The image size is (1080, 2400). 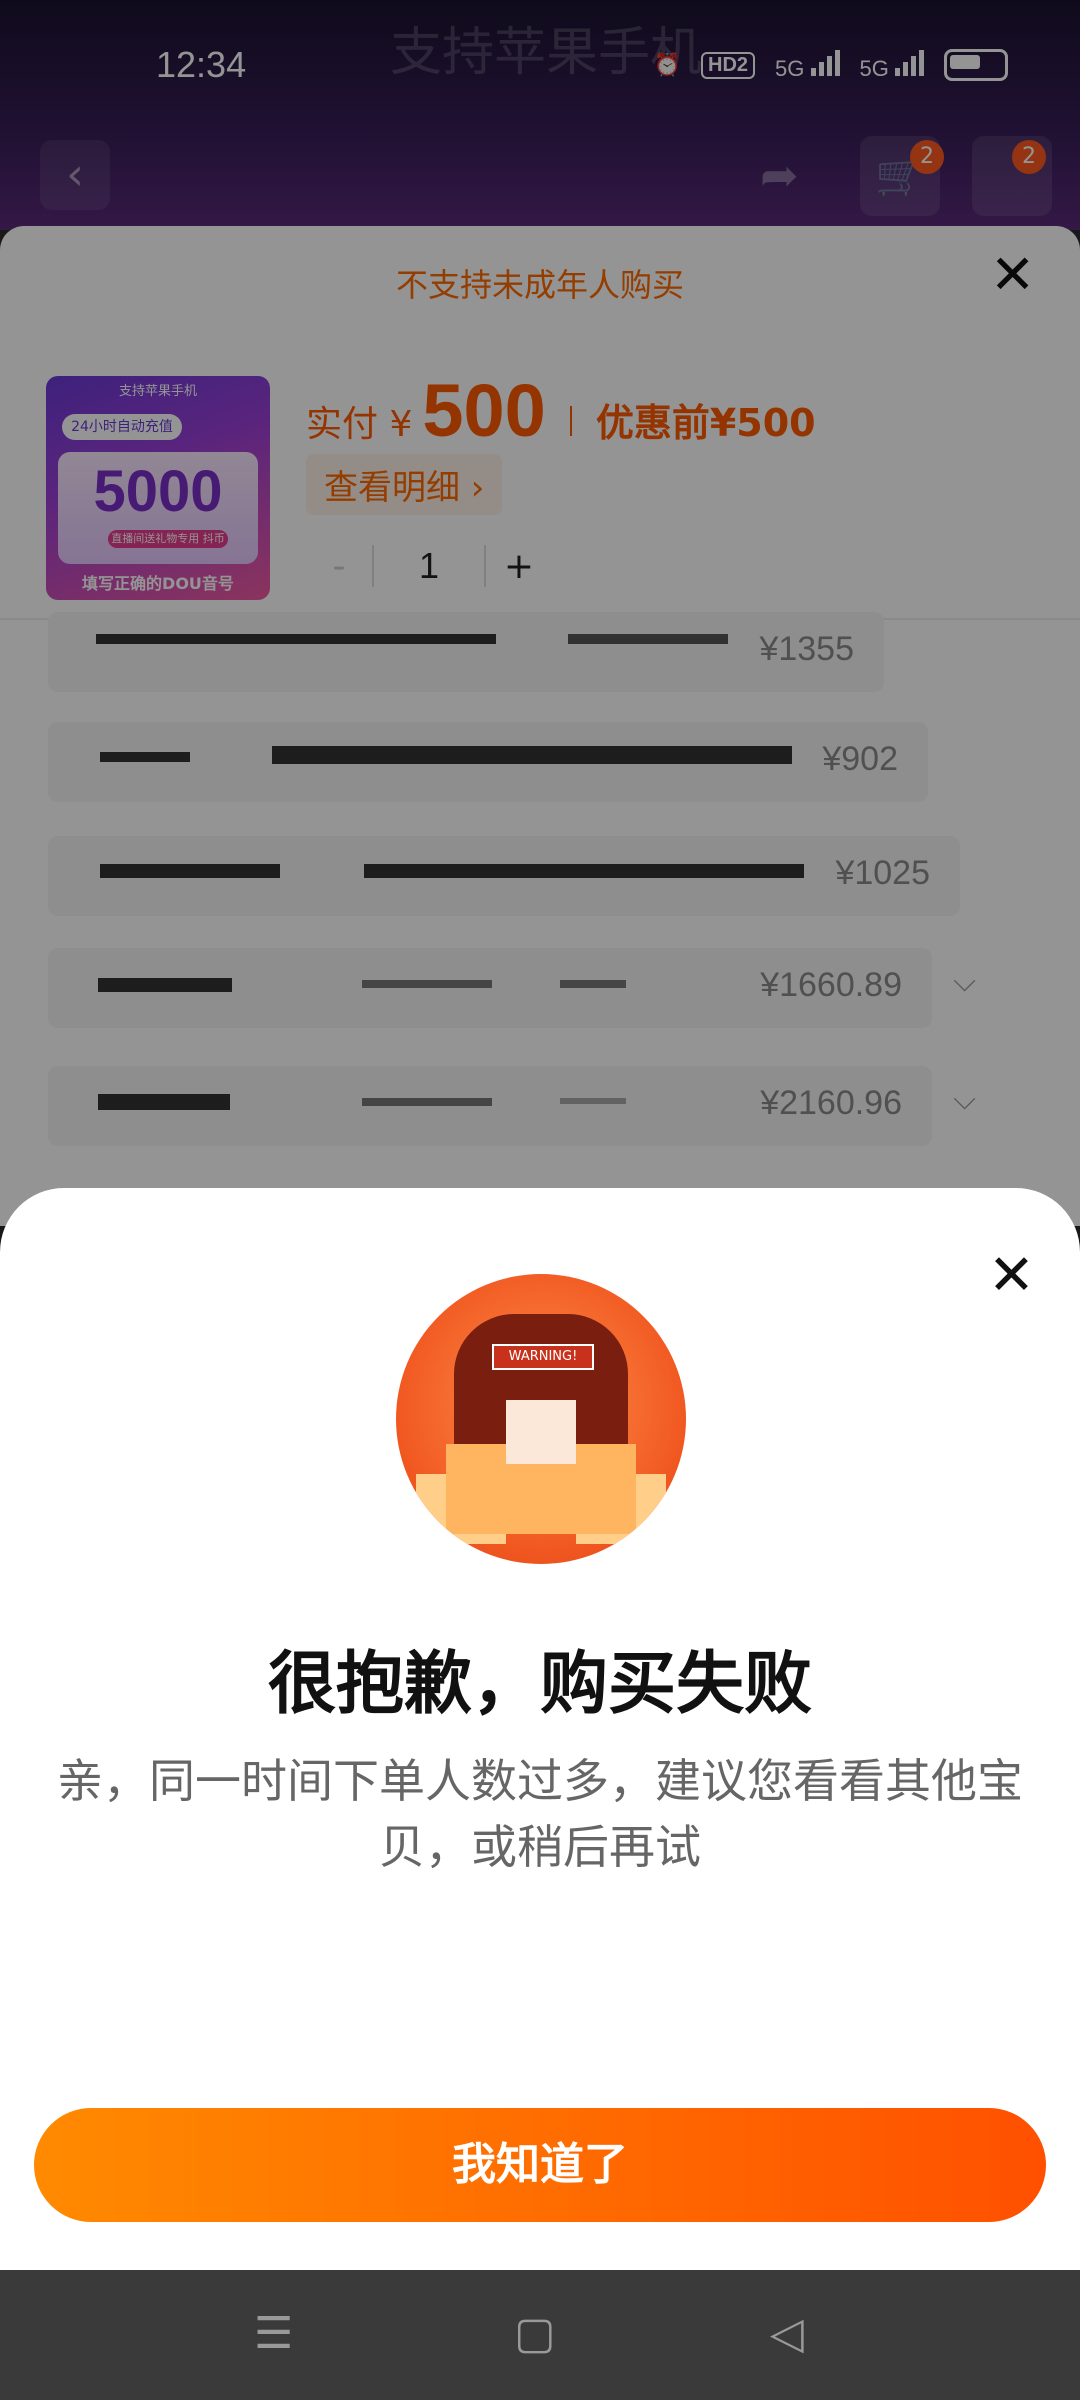 I want to click on acknowledge-button: 我知道了, so click(x=540, y=2165).